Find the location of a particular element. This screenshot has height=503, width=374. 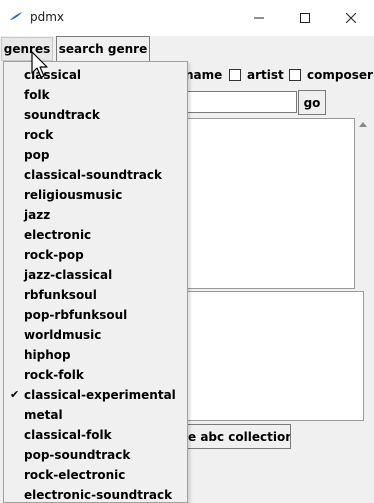

genre-item-folk: folk is located at coordinates (37, 95).